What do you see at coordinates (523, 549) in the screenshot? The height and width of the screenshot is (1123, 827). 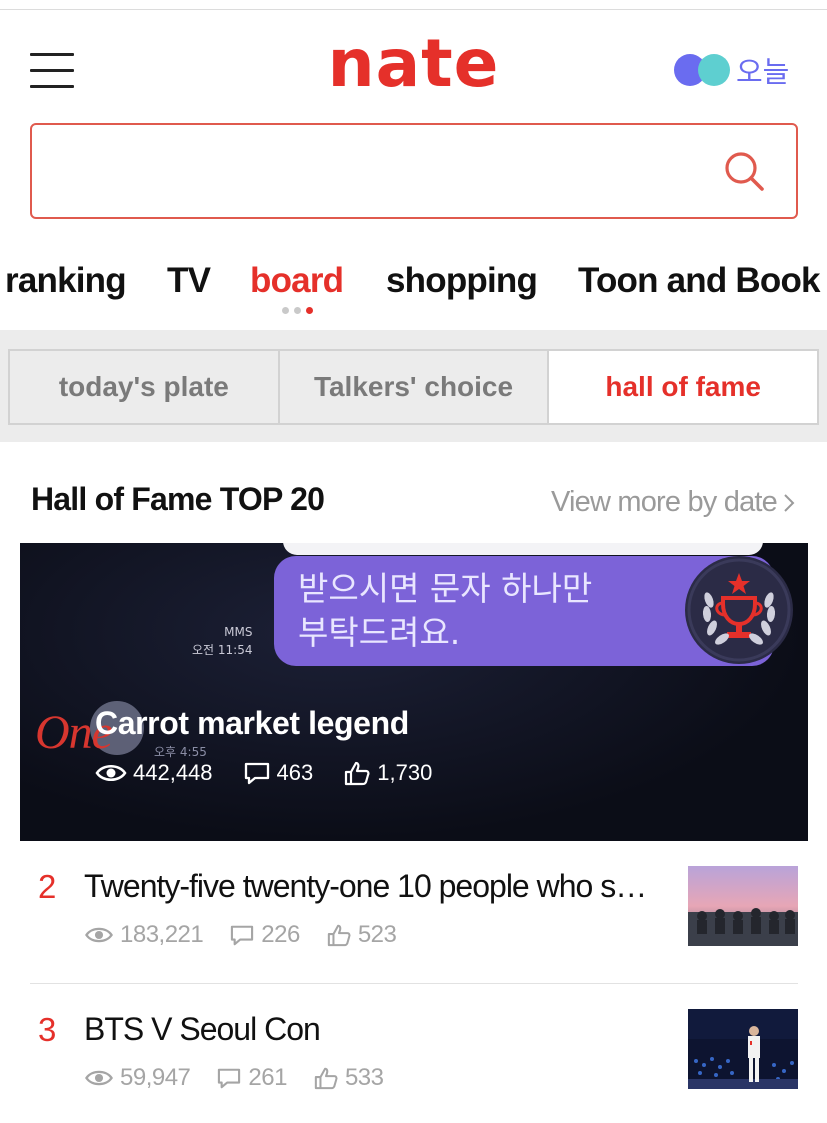 I see `chat-bubble-partial` at bounding box center [523, 549].